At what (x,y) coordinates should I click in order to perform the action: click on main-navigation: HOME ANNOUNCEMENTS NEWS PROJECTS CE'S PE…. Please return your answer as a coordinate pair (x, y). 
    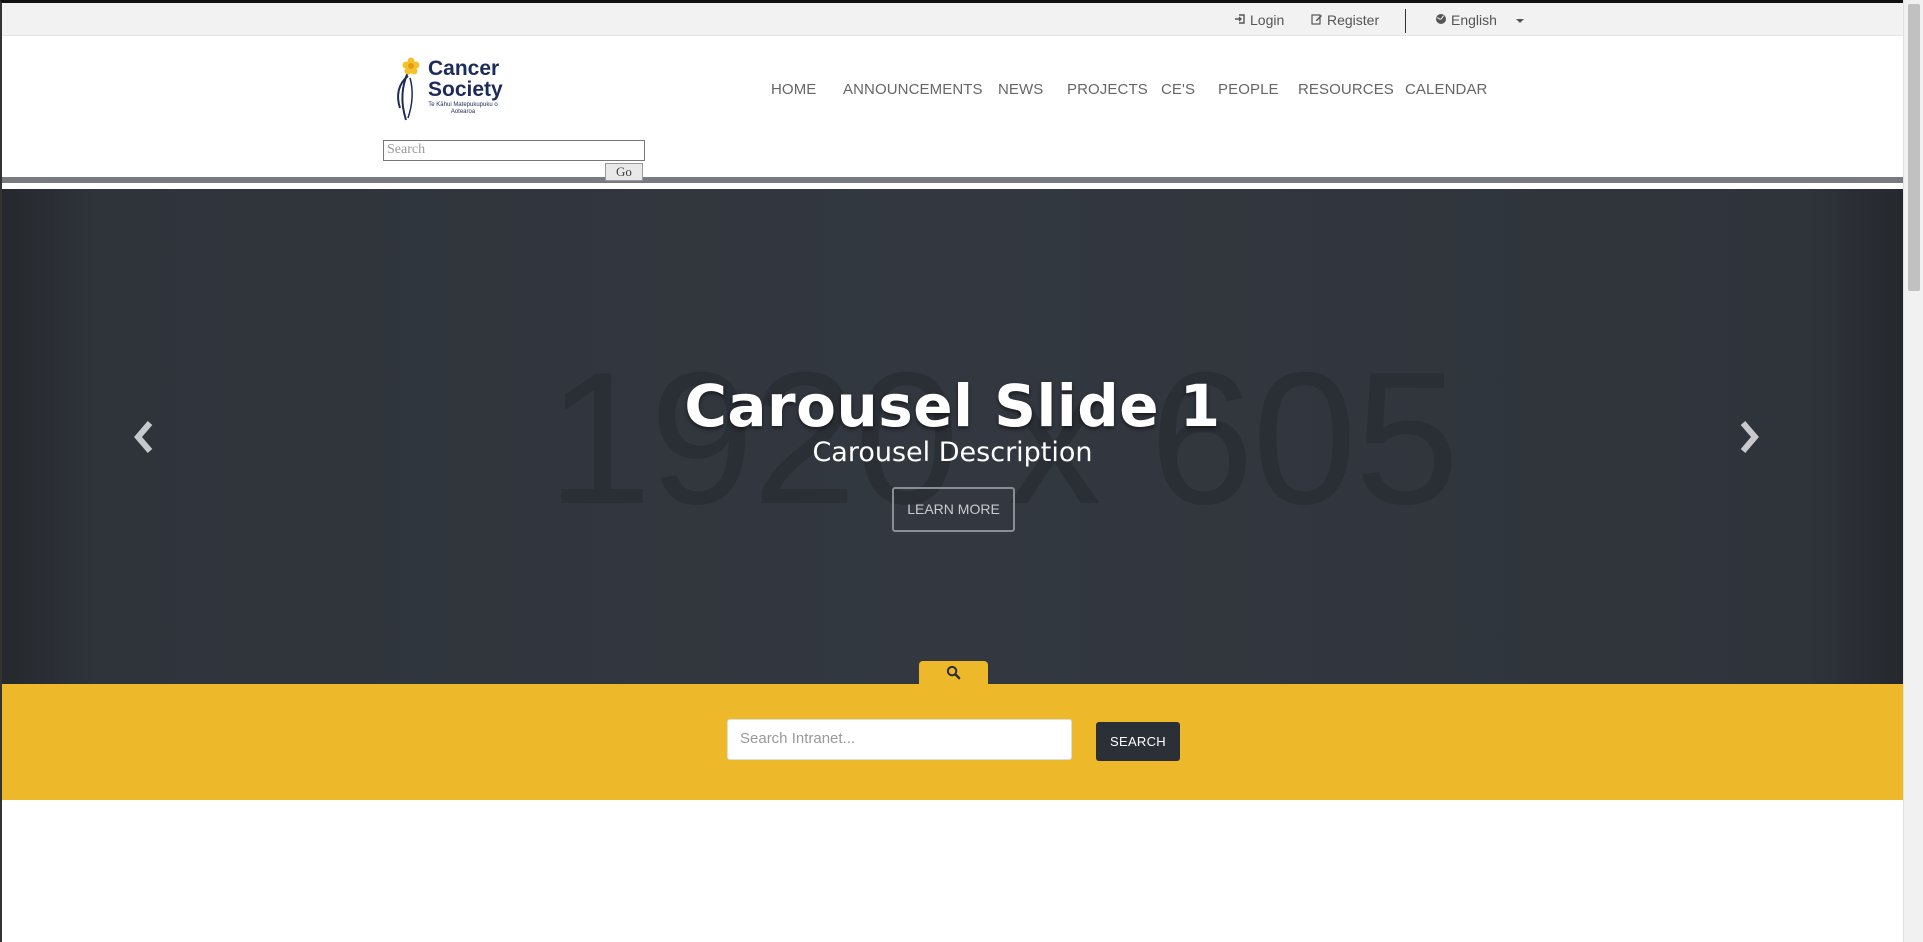
    Looking at the image, I should click on (952, 91).